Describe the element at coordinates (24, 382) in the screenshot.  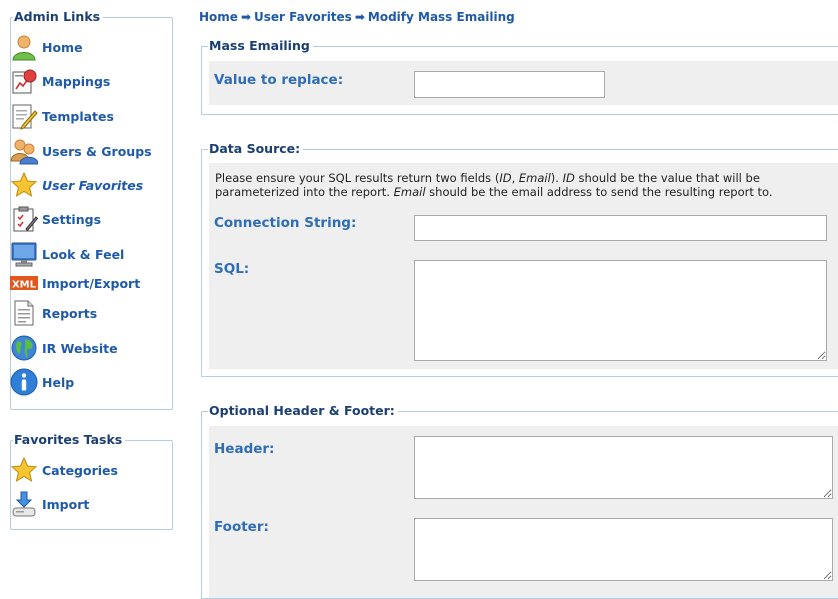
I see `info-icon` at that location.